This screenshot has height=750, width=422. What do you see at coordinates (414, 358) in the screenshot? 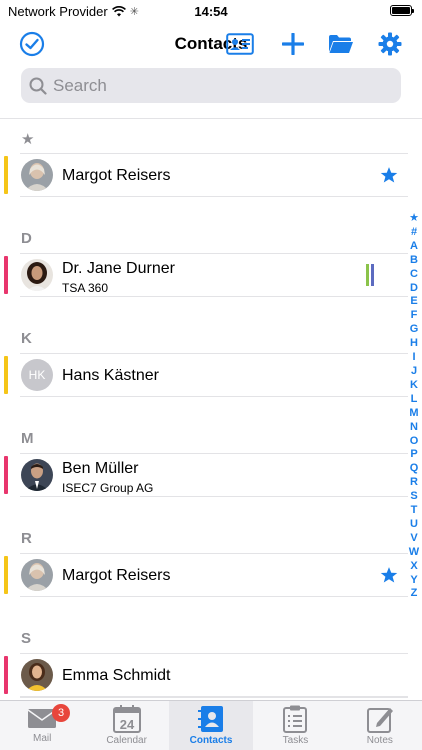
I see `index-letter: I` at bounding box center [414, 358].